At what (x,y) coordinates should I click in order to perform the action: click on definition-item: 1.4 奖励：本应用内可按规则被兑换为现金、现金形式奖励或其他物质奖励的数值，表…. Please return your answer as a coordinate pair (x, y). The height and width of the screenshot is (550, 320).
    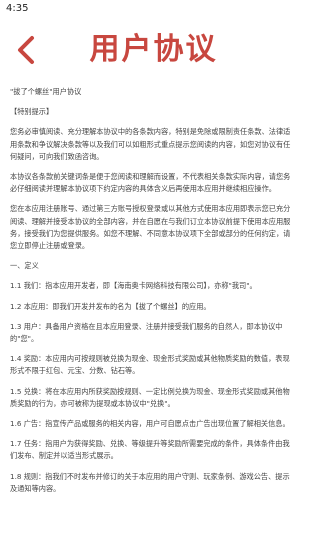
    Looking at the image, I should click on (150, 365).